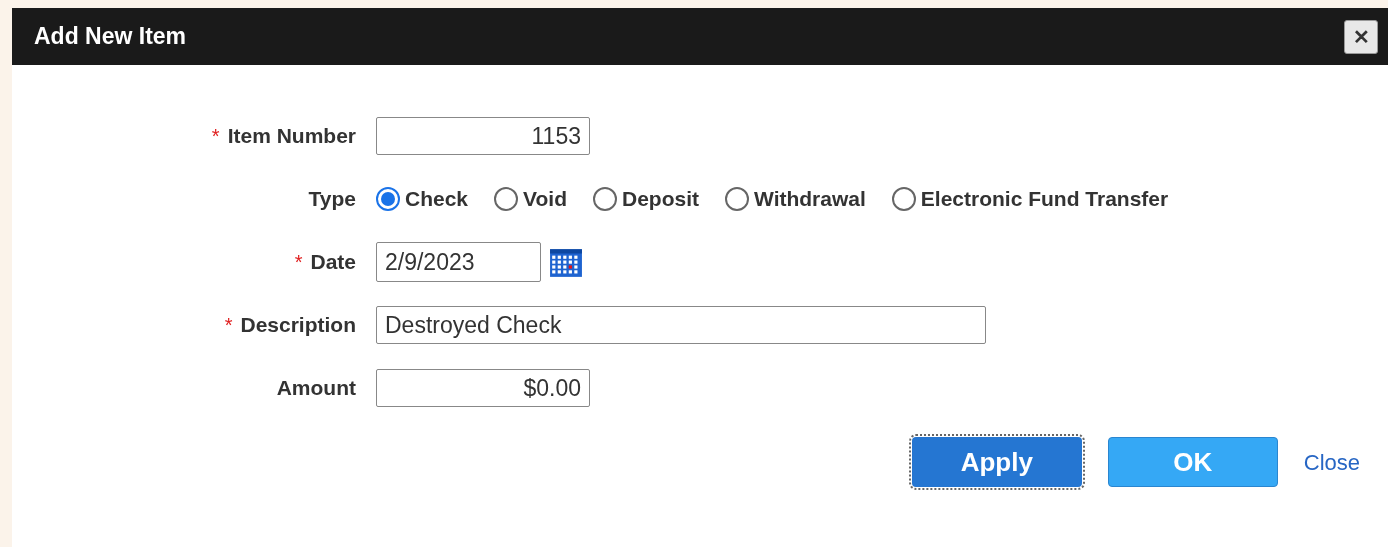  Describe the element at coordinates (795, 199) in the screenshot. I see `radio-option: Withdrawal` at that location.